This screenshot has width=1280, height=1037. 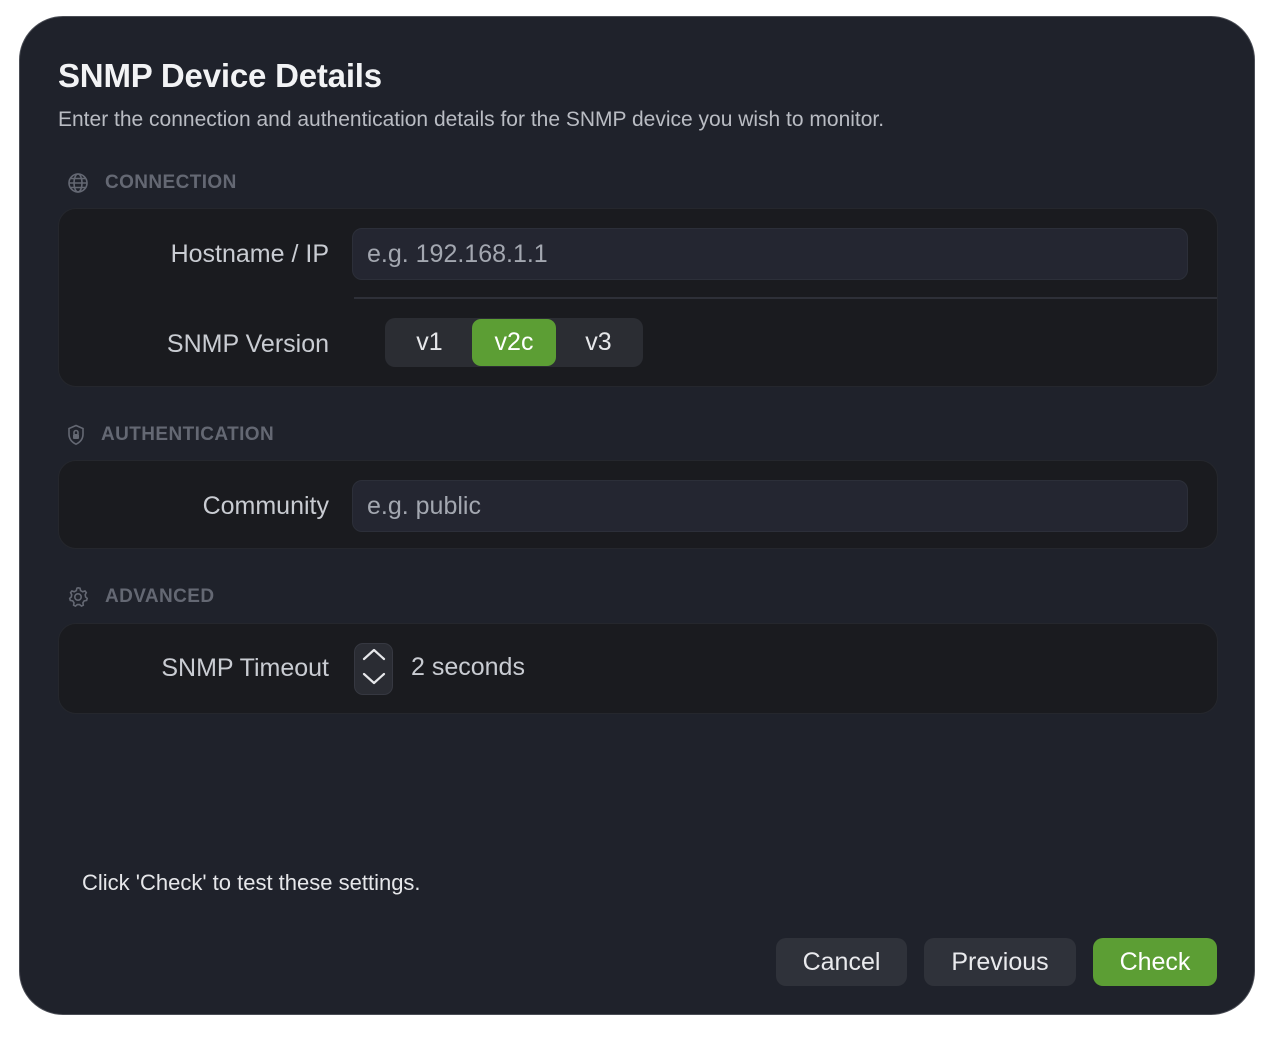 What do you see at coordinates (188, 434) in the screenshot?
I see `section-label-authentication: AUTHENTICATION` at bounding box center [188, 434].